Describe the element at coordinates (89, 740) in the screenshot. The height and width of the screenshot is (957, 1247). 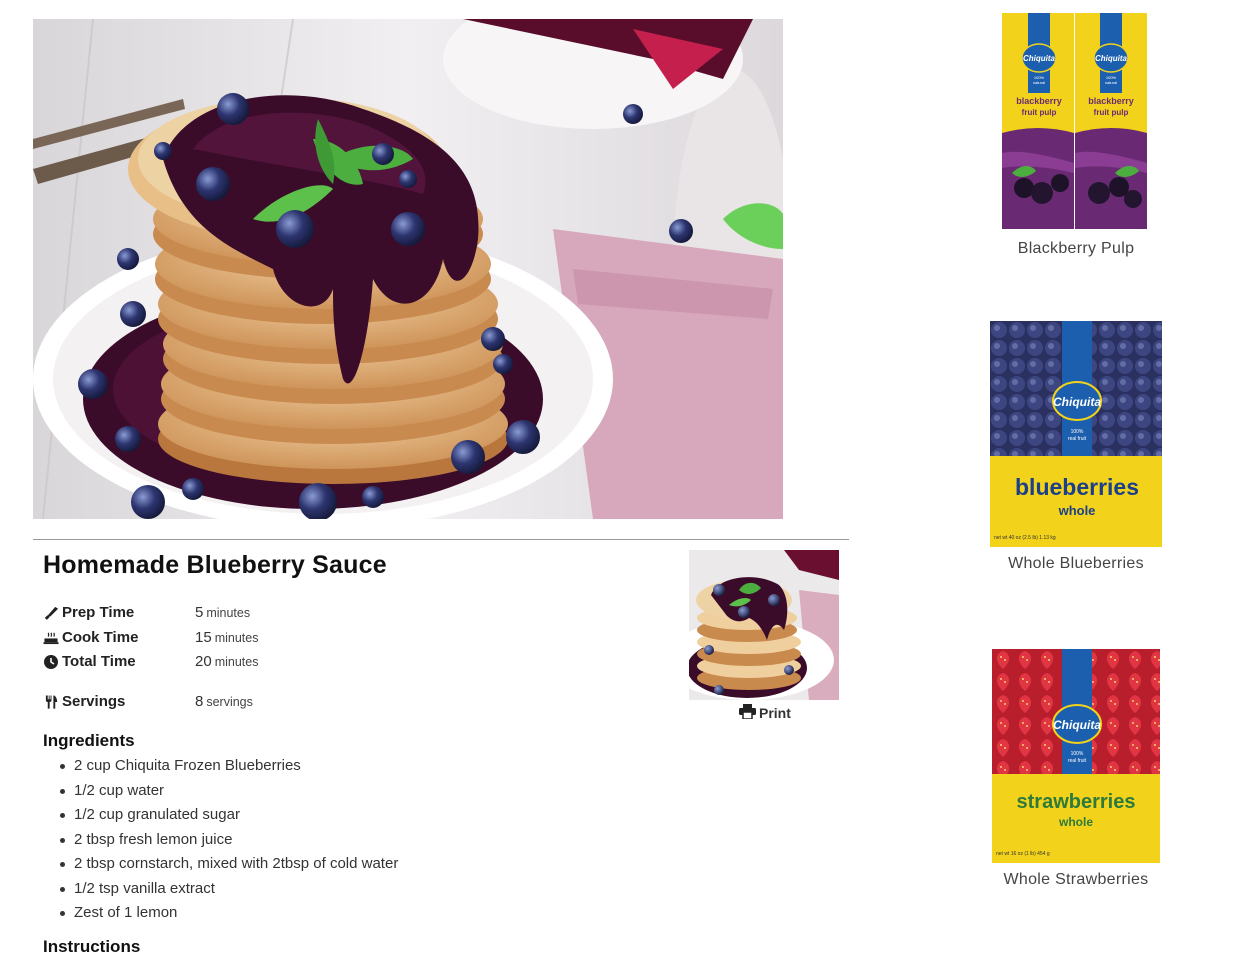
I see `ingredients-heading: Ingredients` at that location.